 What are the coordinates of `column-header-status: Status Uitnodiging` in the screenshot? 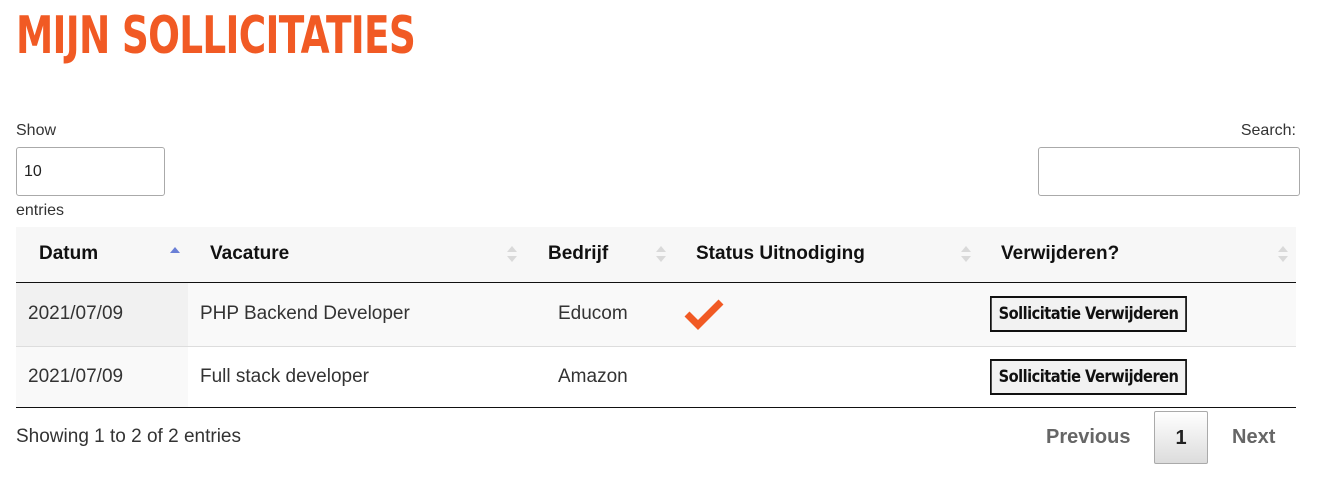 It's located at (826, 255).